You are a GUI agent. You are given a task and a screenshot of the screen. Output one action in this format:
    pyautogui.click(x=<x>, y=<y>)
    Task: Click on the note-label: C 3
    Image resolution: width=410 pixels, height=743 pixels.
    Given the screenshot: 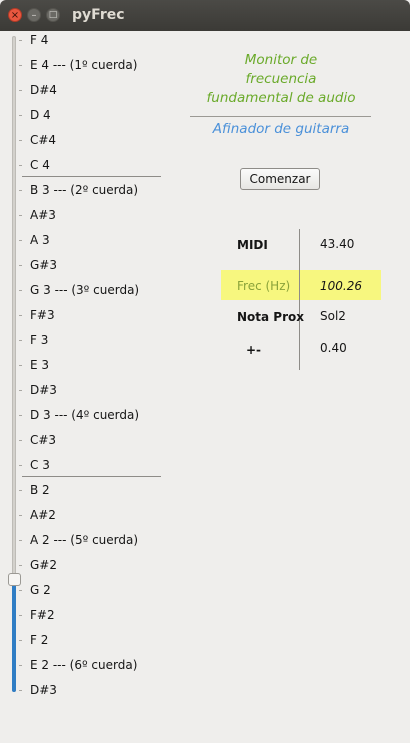 What is the action you would take?
    pyautogui.click(x=40, y=465)
    